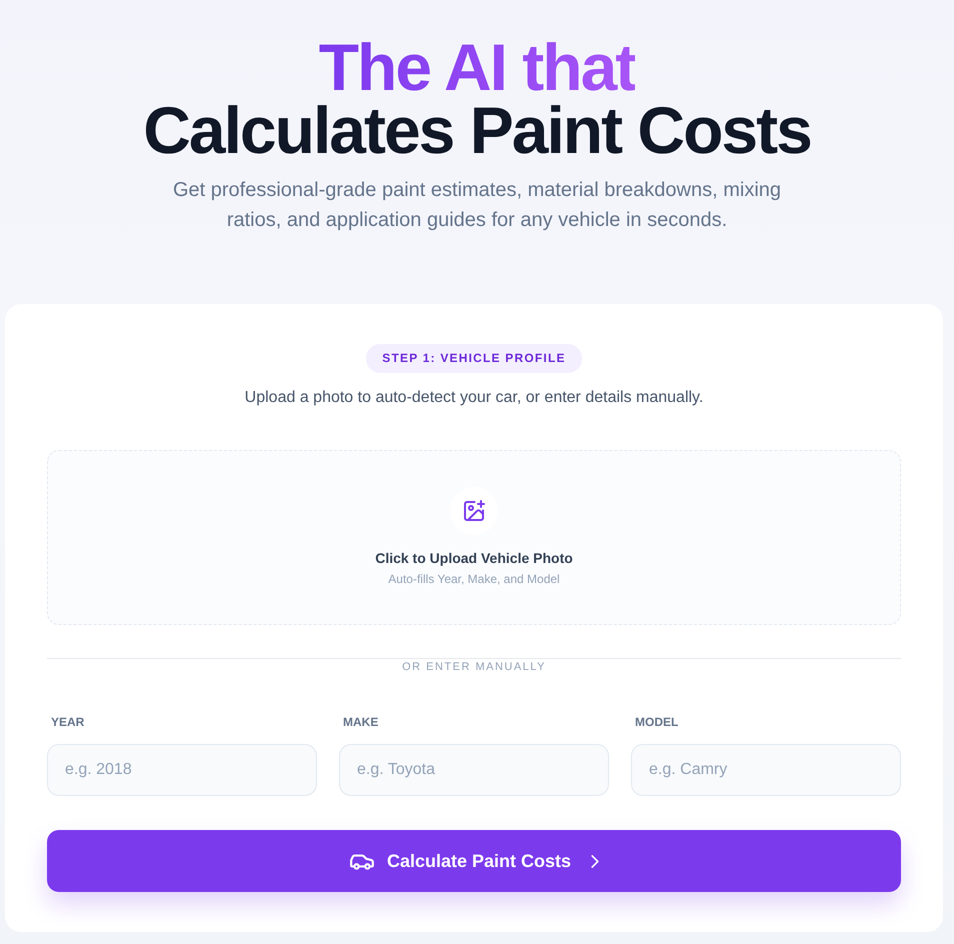 Image resolution: width=954 pixels, height=944 pixels. I want to click on step-badge: STEP 1: VEHICLE PROFILE, so click(474, 358).